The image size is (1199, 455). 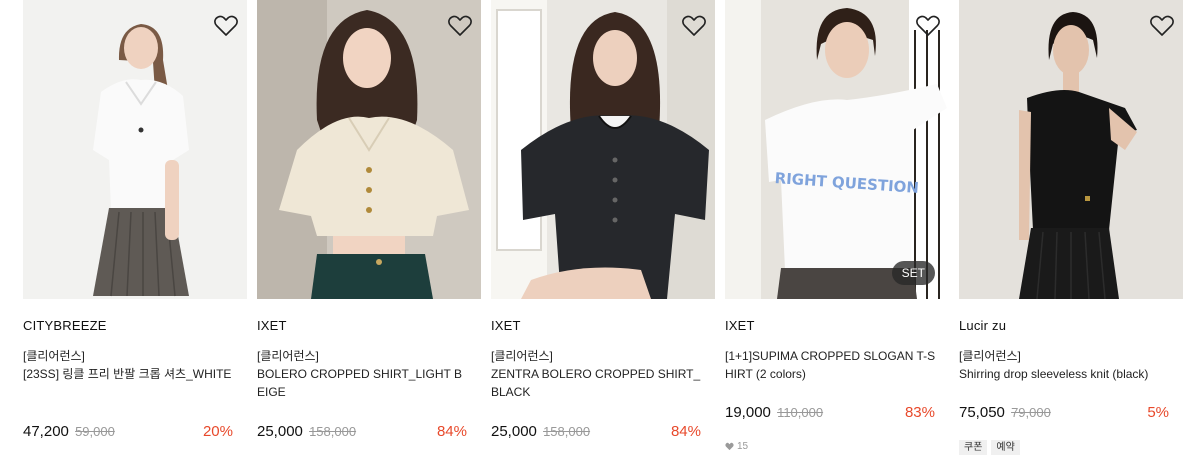 I want to click on like-count: 15, so click(x=736, y=446).